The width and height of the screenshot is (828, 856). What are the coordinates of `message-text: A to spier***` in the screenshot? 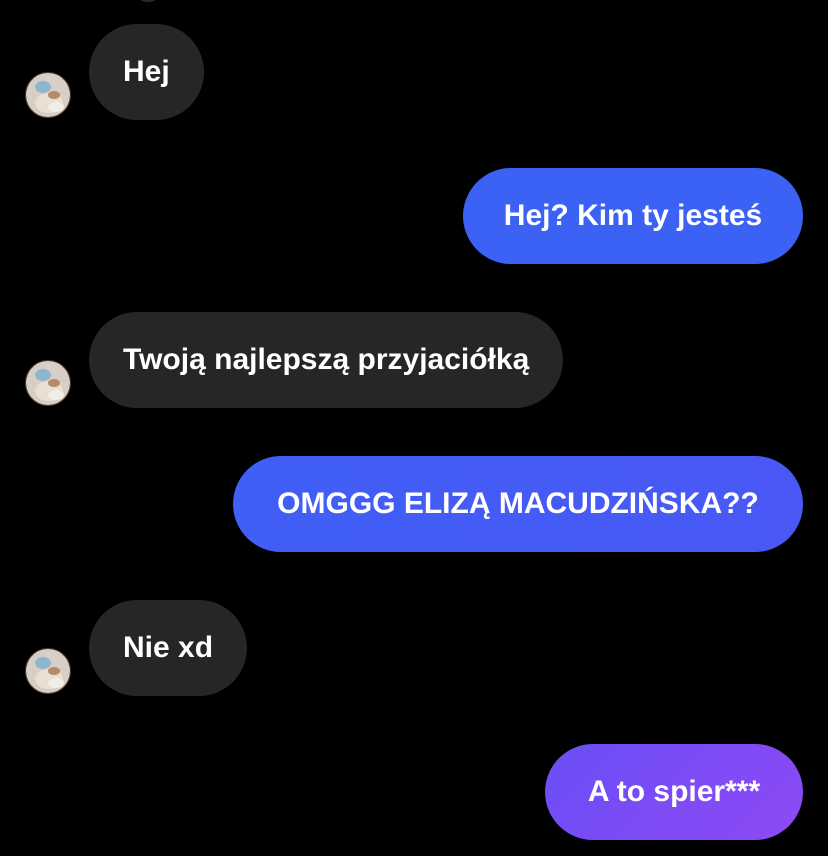 It's located at (674, 791).